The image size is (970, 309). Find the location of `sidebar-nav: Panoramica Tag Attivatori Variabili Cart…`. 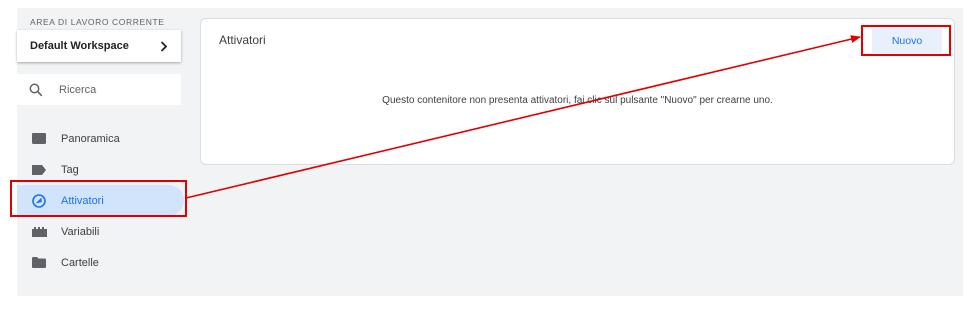

sidebar-nav: Panoramica Tag Attivatori Variabili Cart… is located at coordinates (100, 200).